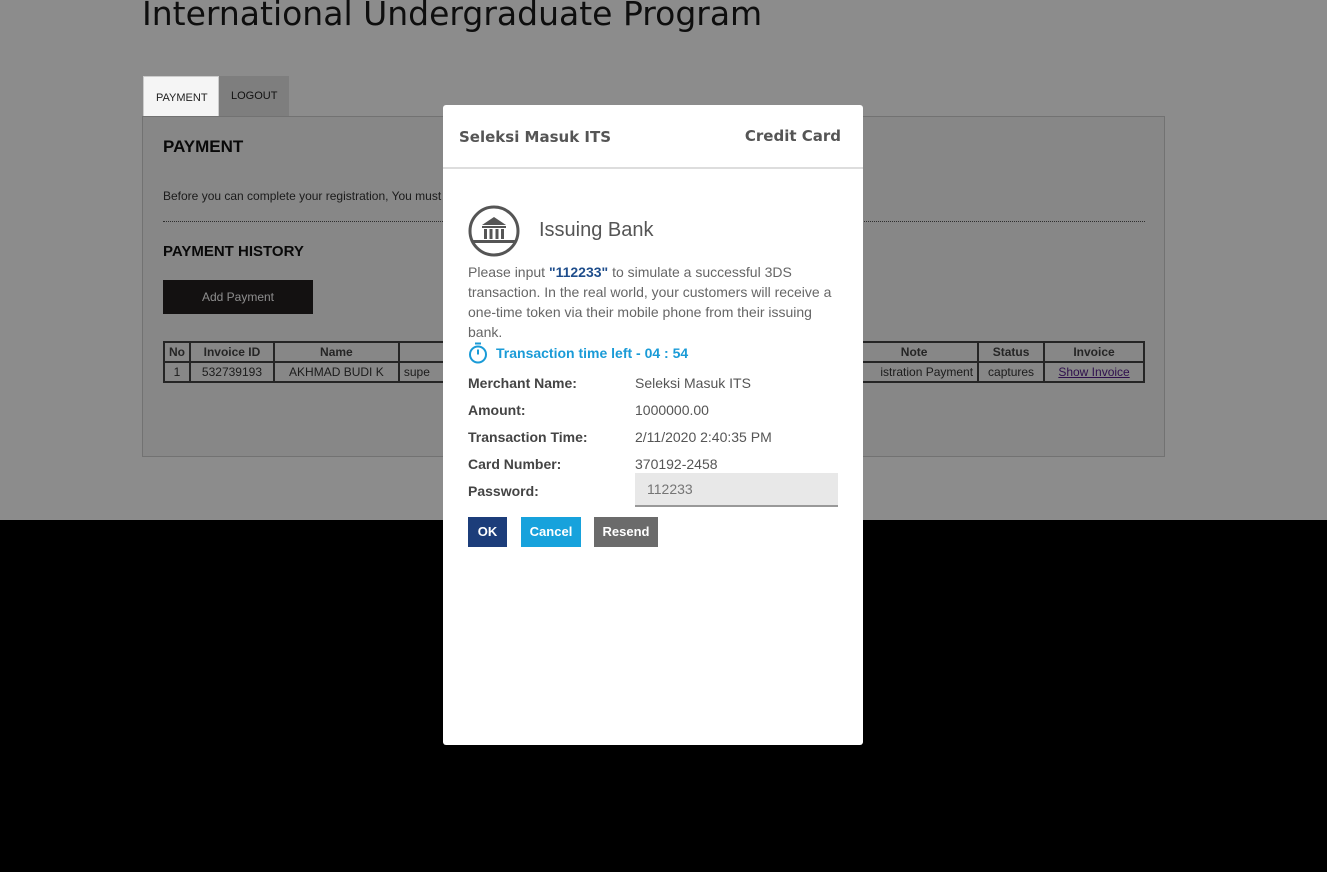  Describe the element at coordinates (578, 272) in the screenshot. I see `simulation-code: "112233"` at that location.